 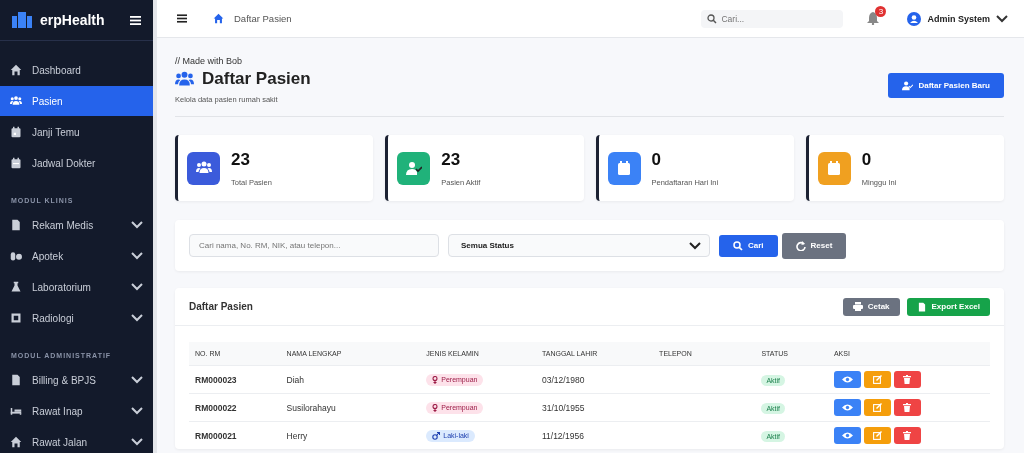 What do you see at coordinates (22, 20) in the screenshot?
I see `hospital-logo-icon` at bounding box center [22, 20].